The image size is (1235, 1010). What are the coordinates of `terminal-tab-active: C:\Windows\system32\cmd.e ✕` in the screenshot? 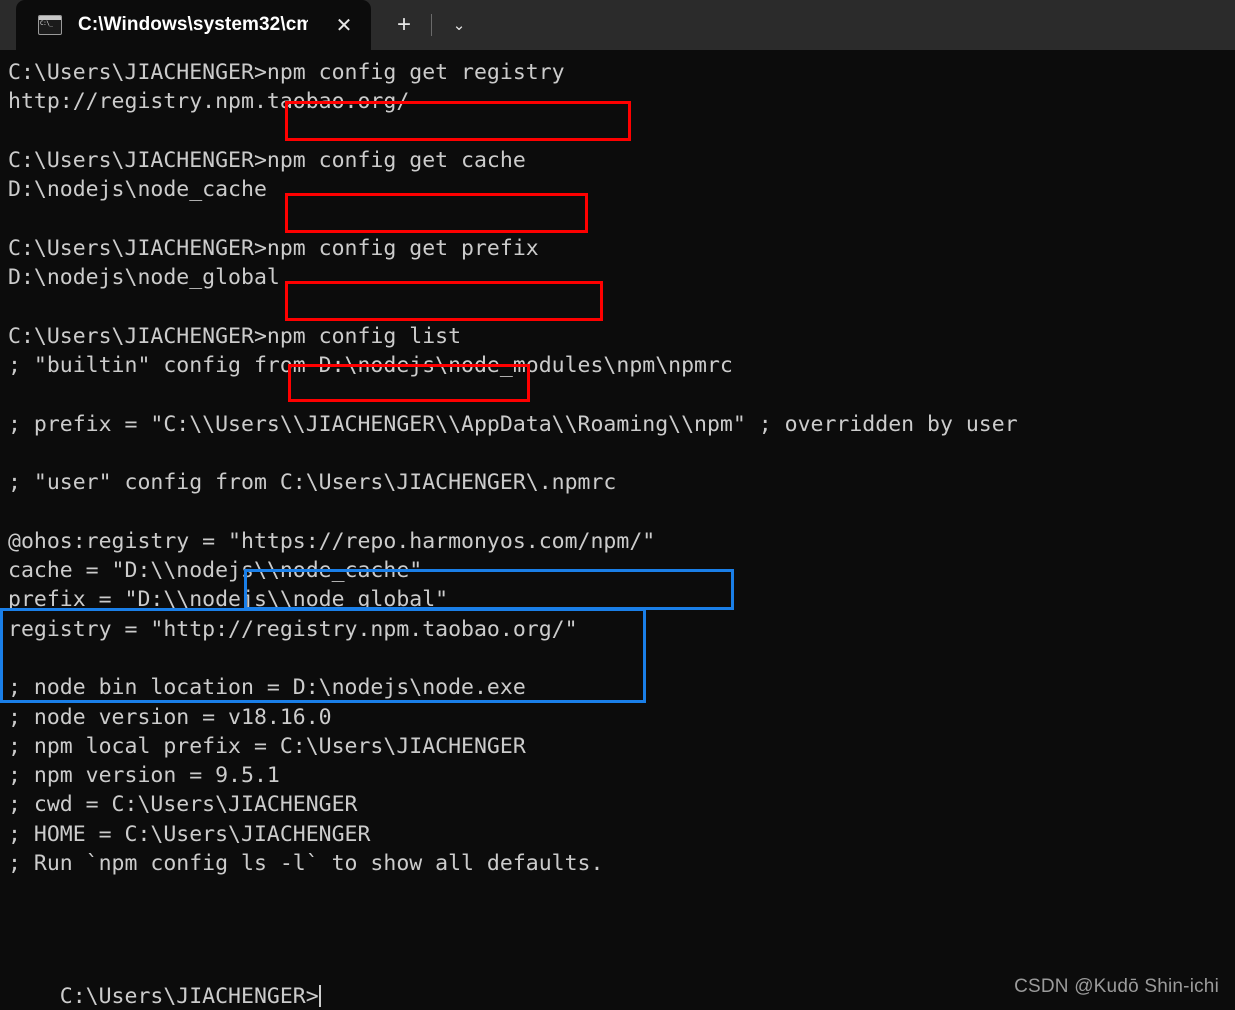 It's located at (193, 25).